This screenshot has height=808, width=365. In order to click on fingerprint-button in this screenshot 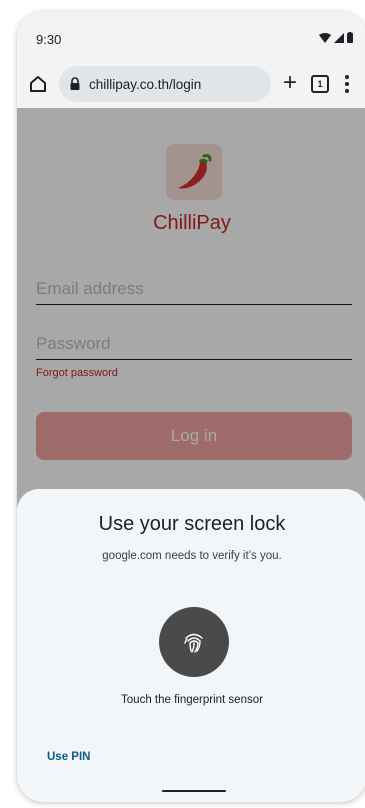, I will do `click(194, 642)`.